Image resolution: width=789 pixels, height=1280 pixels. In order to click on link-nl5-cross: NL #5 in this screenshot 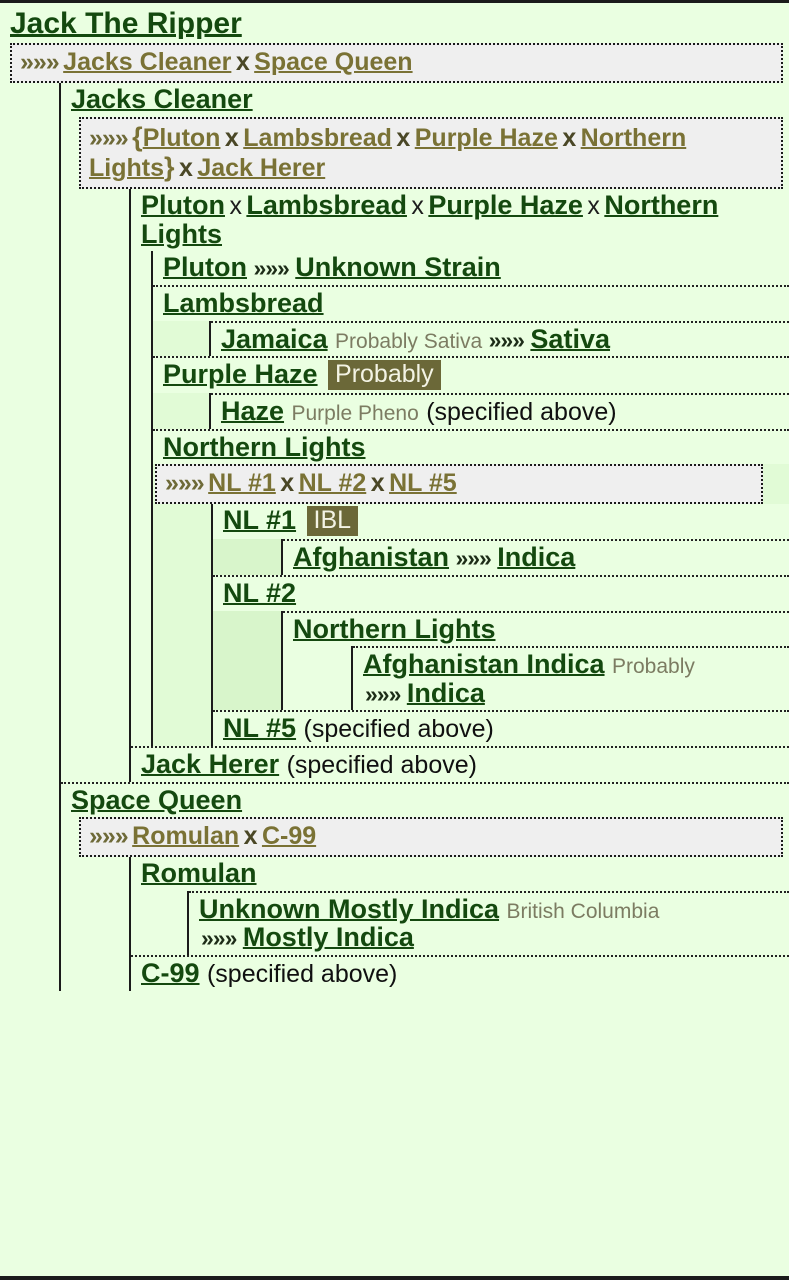, I will do `click(423, 483)`.